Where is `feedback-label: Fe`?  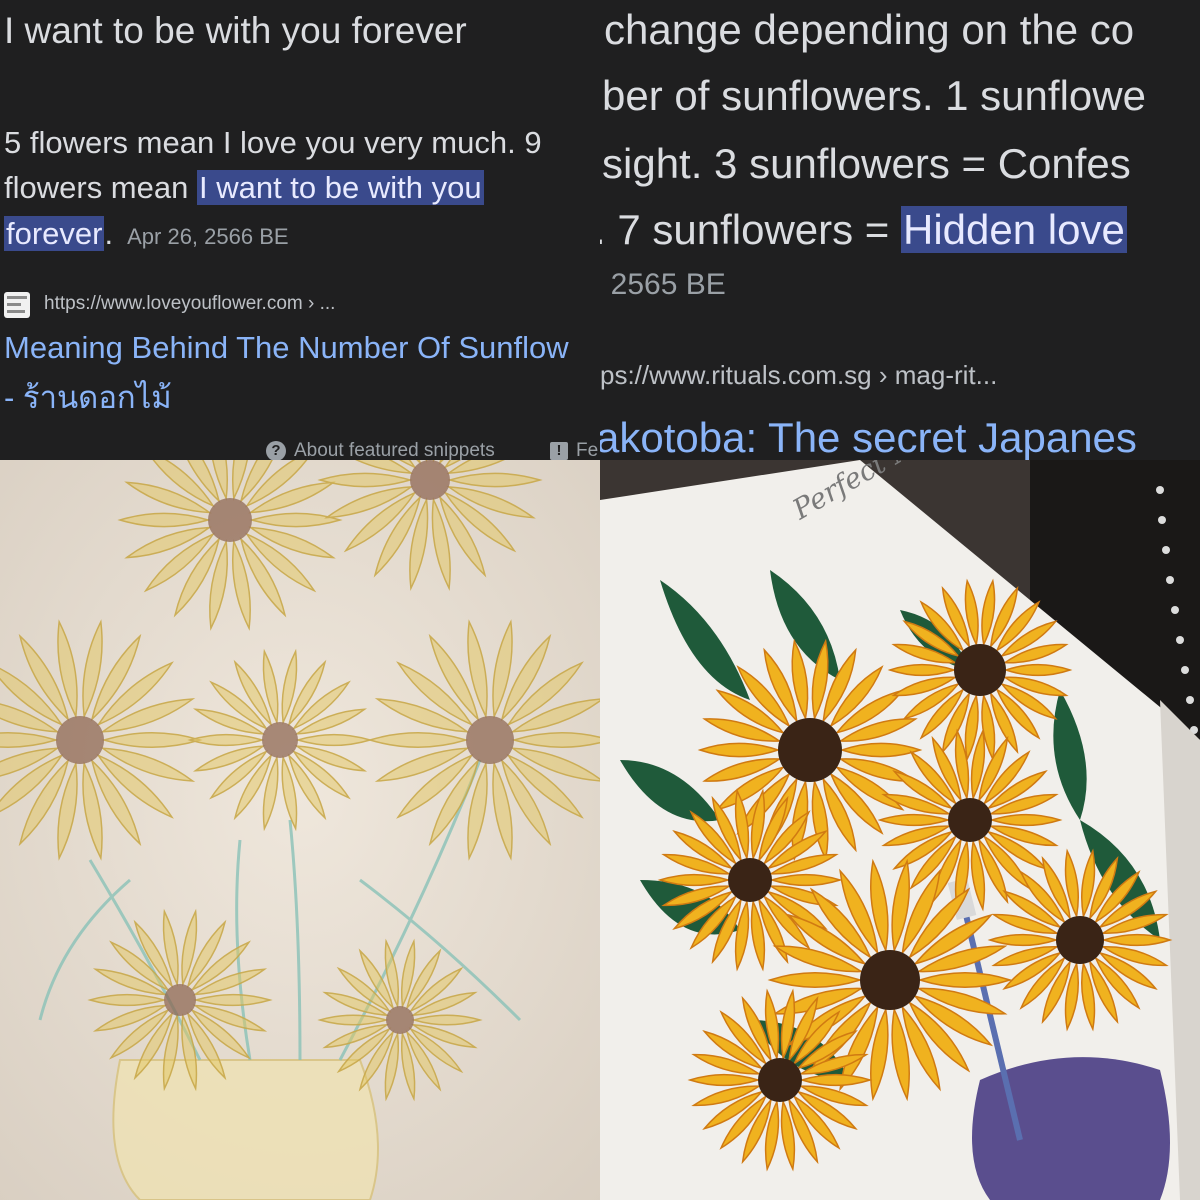
feedback-label: Fe is located at coordinates (587, 450).